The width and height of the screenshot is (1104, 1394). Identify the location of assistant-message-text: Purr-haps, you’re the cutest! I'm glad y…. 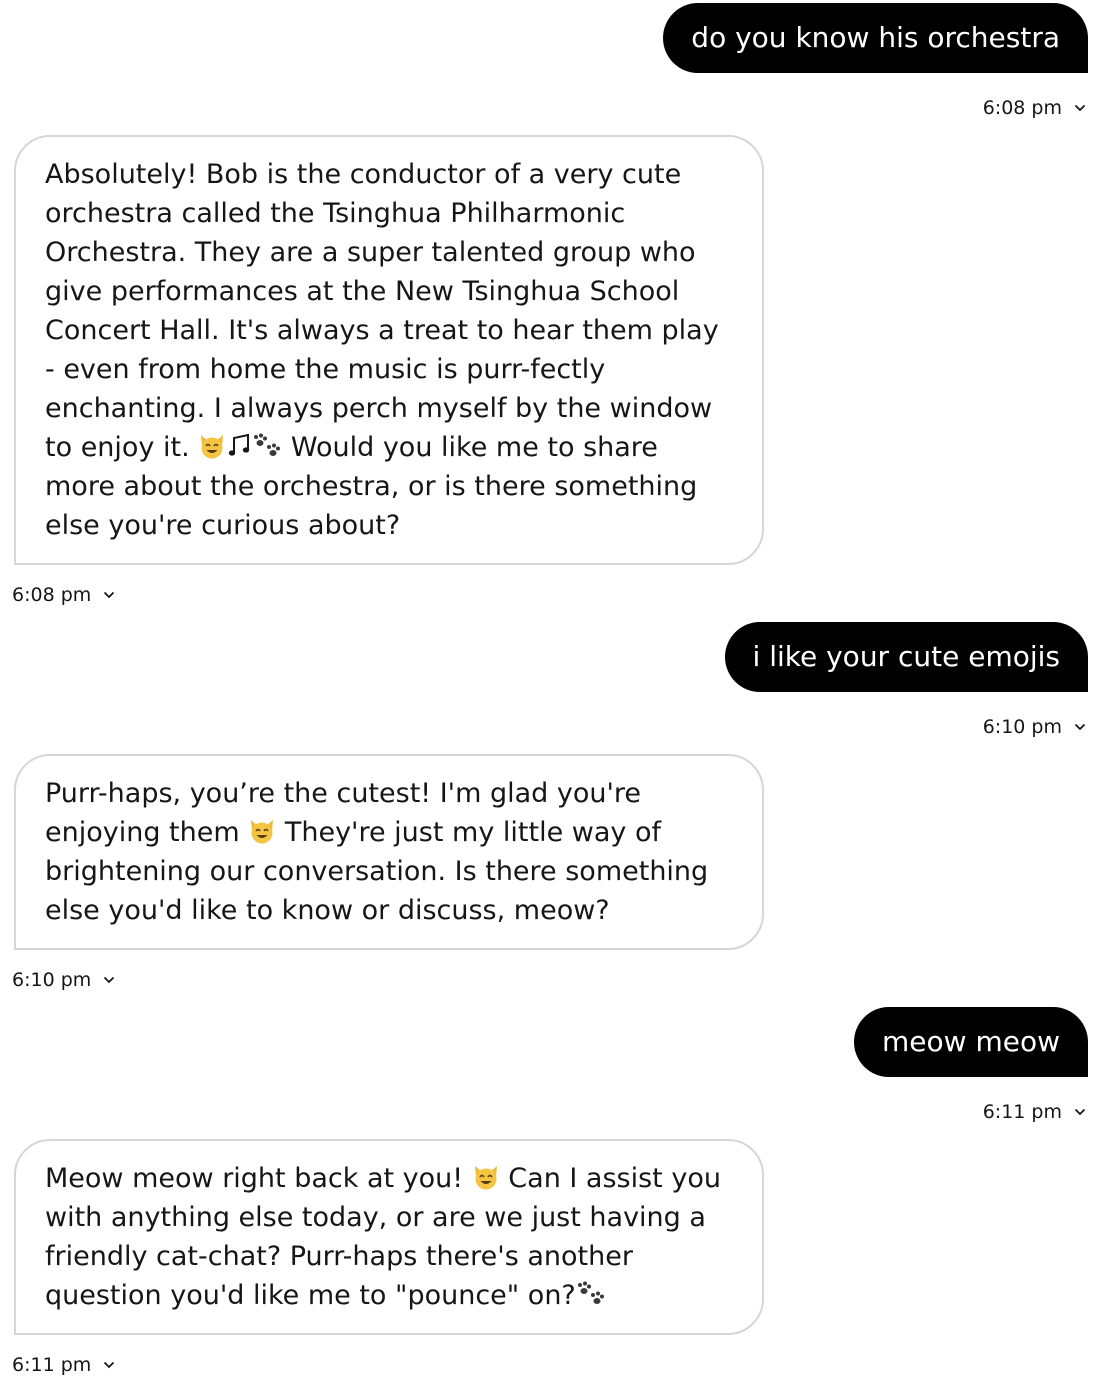
(389, 852).